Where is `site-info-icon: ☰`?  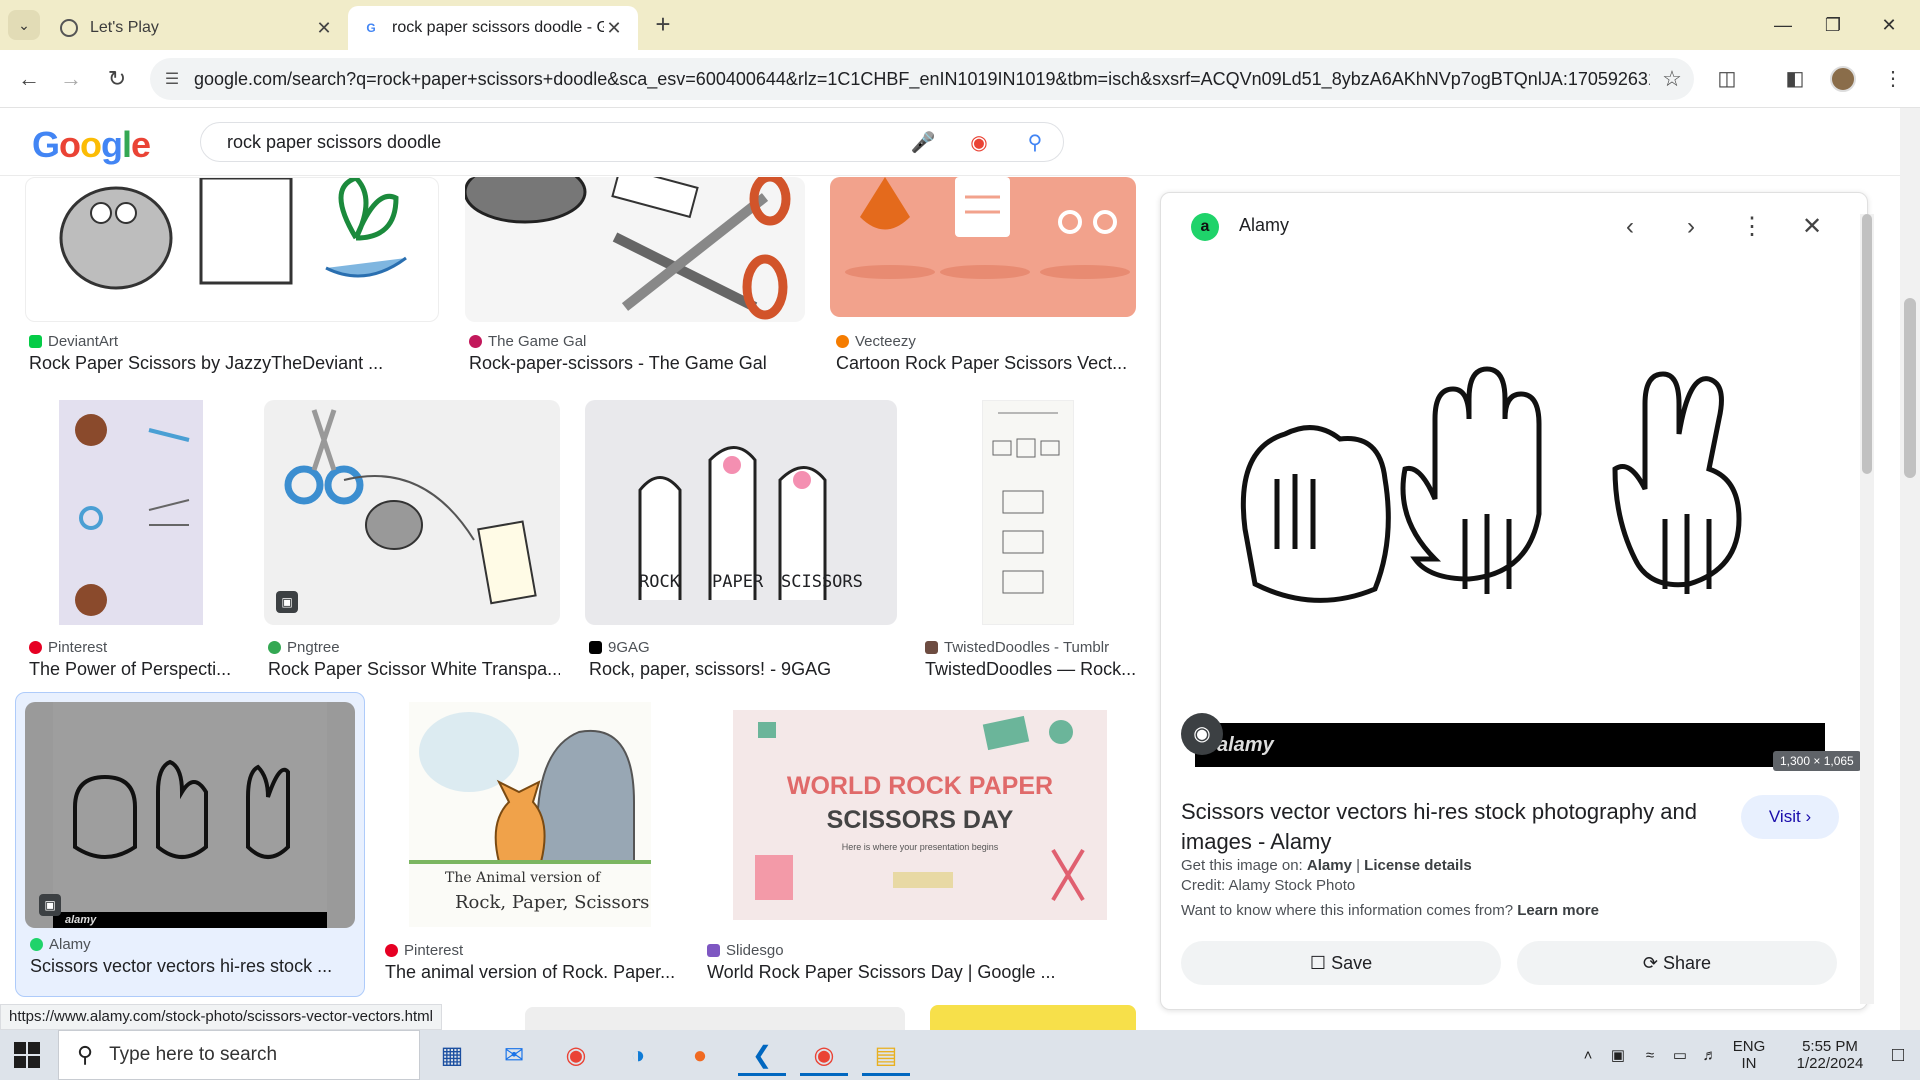 site-info-icon: ☰ is located at coordinates (172, 79).